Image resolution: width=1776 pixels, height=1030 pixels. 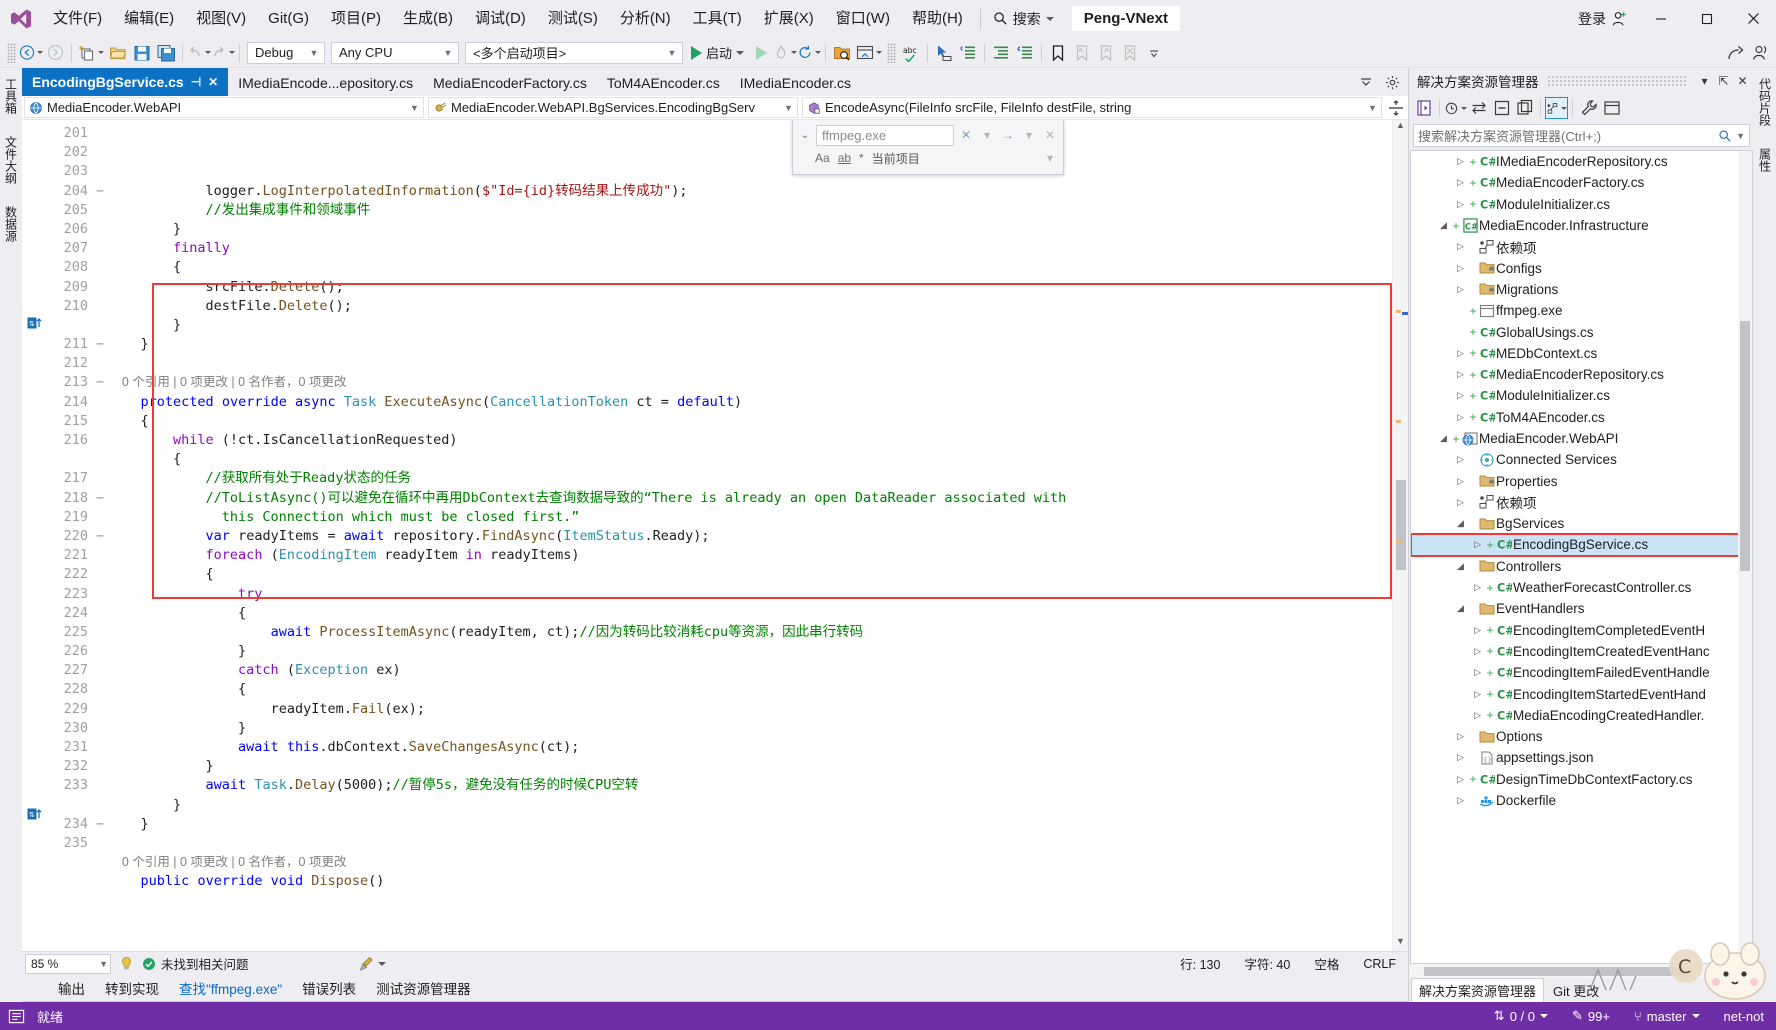 What do you see at coordinates (1765, 160) in the screenshot?
I see `sidebar-item-properties: 属性` at bounding box center [1765, 160].